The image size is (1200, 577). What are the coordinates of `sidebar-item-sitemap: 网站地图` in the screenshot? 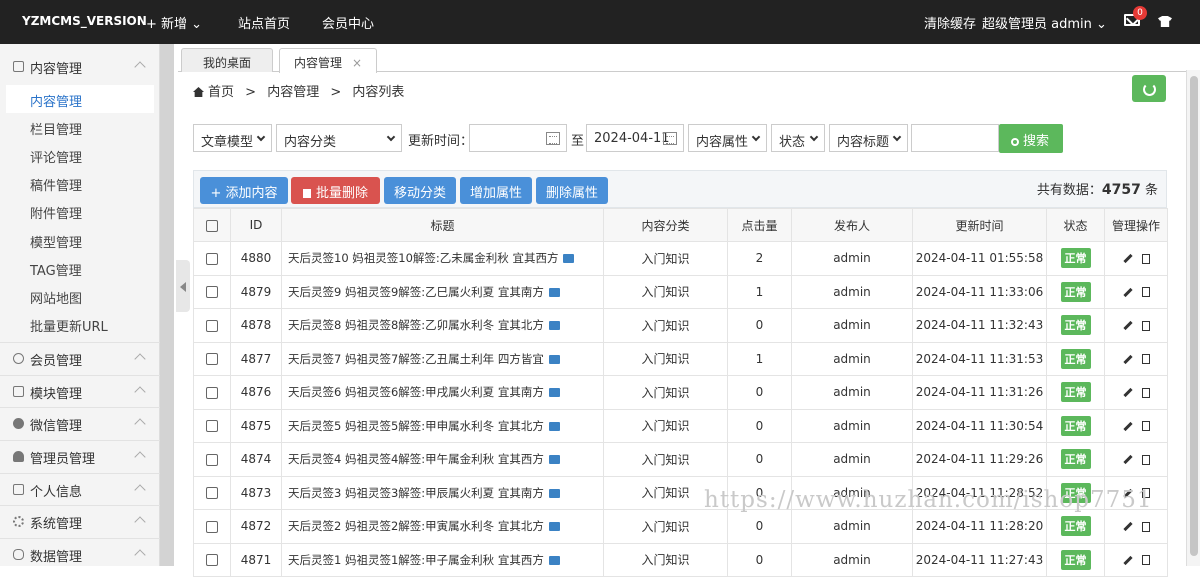 It's located at (80, 296).